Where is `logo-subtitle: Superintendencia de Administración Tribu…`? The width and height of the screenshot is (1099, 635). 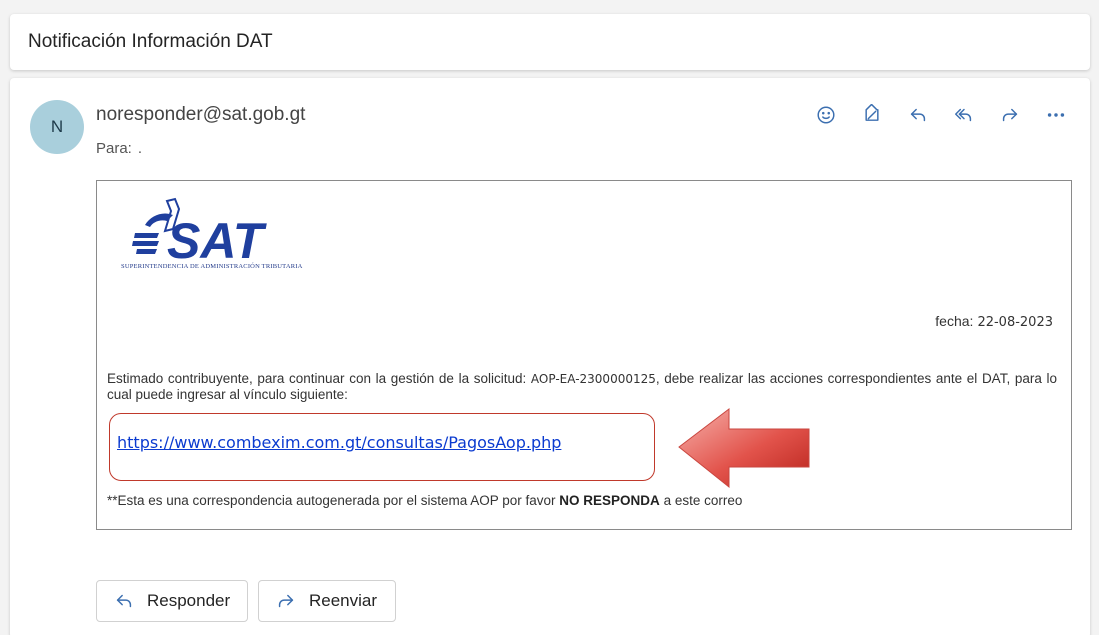 logo-subtitle: Superintendencia de Administración Tribu… is located at coordinates (212, 266).